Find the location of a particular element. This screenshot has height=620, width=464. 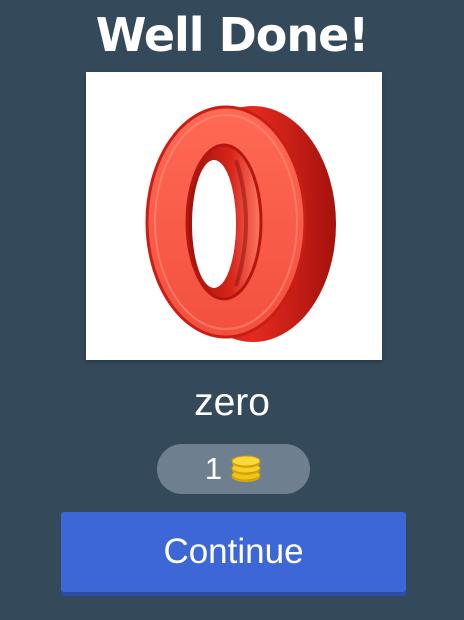

coin-count: 1 is located at coordinates (213, 468).